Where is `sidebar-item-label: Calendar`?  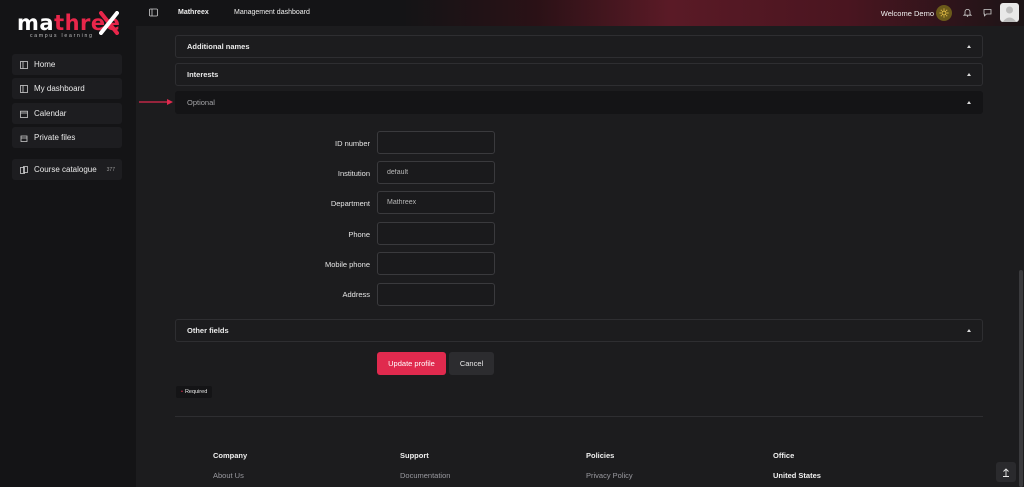 sidebar-item-label: Calendar is located at coordinates (50, 113).